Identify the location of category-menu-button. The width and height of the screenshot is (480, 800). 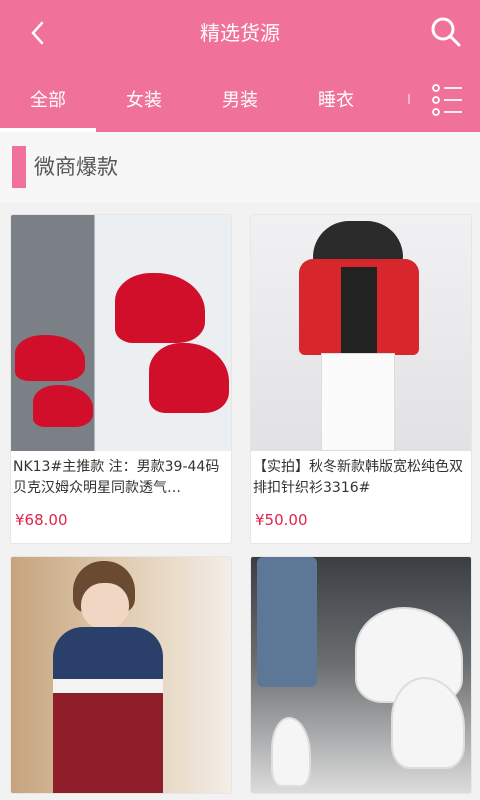
(446, 100).